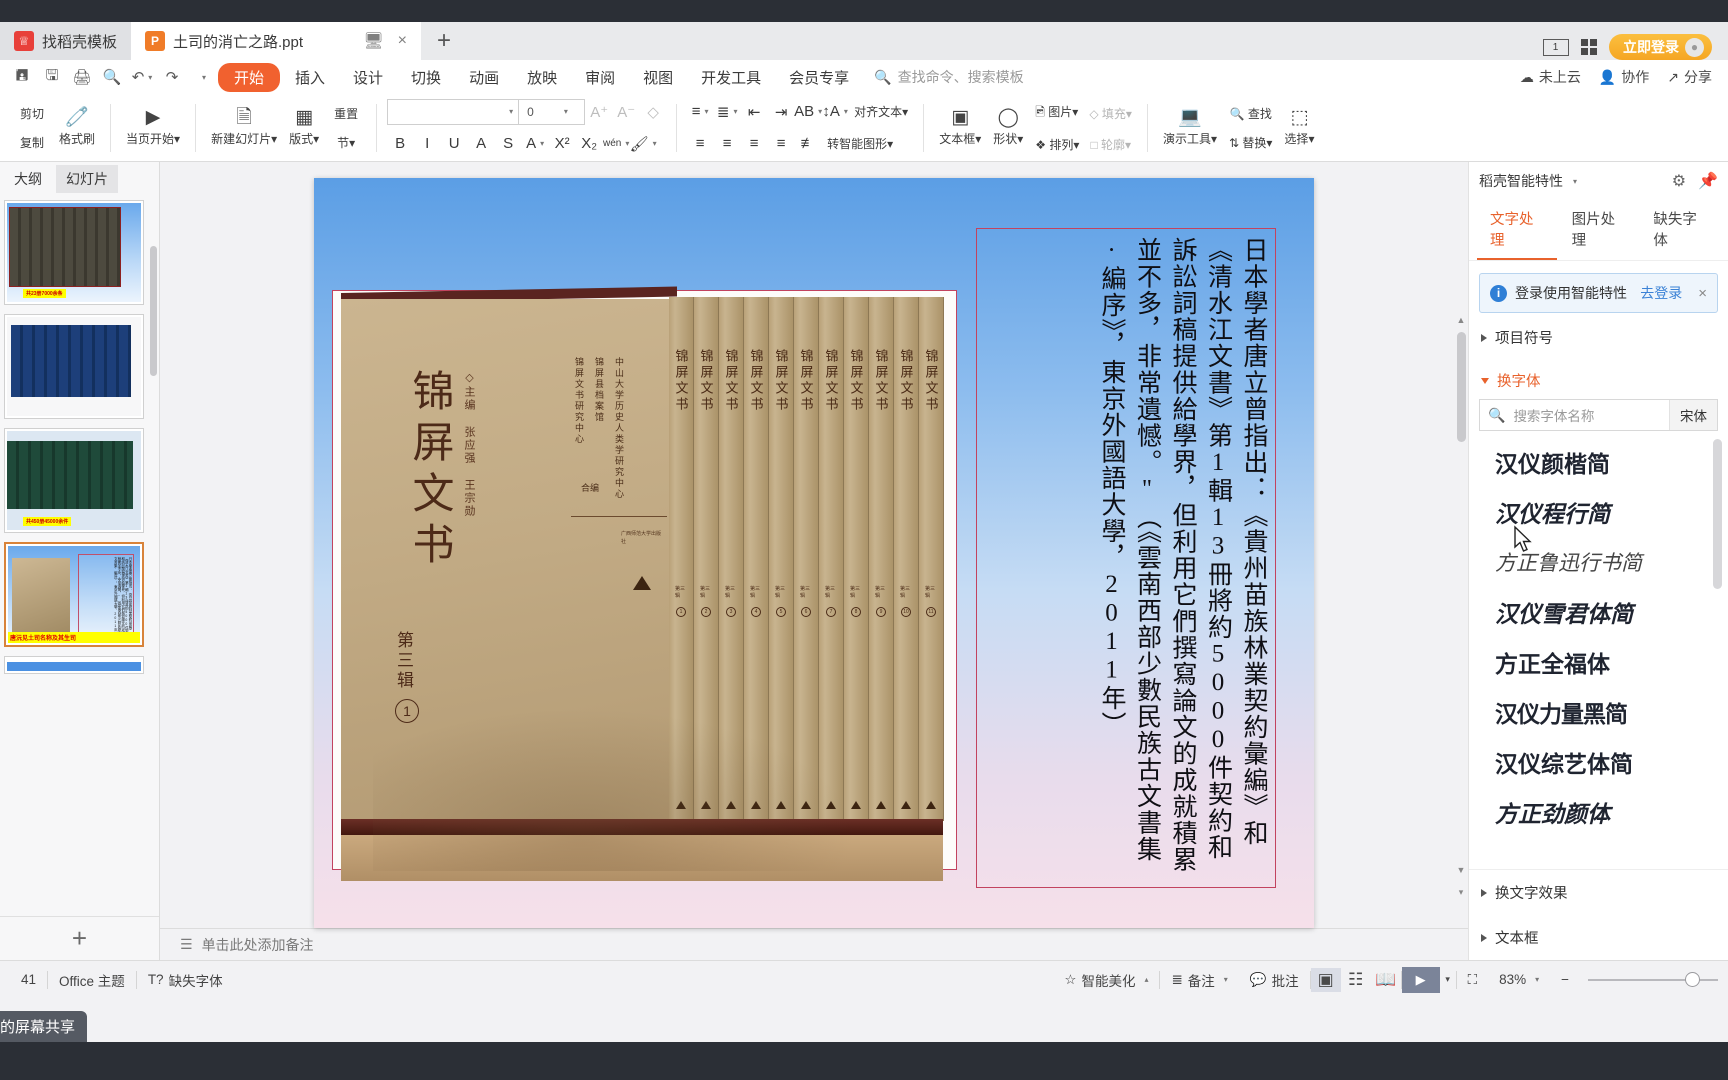 Image resolution: width=1728 pixels, height=1080 pixels. Describe the element at coordinates (754, 144) in the screenshot. I see `align-right-icon: ≡` at that location.